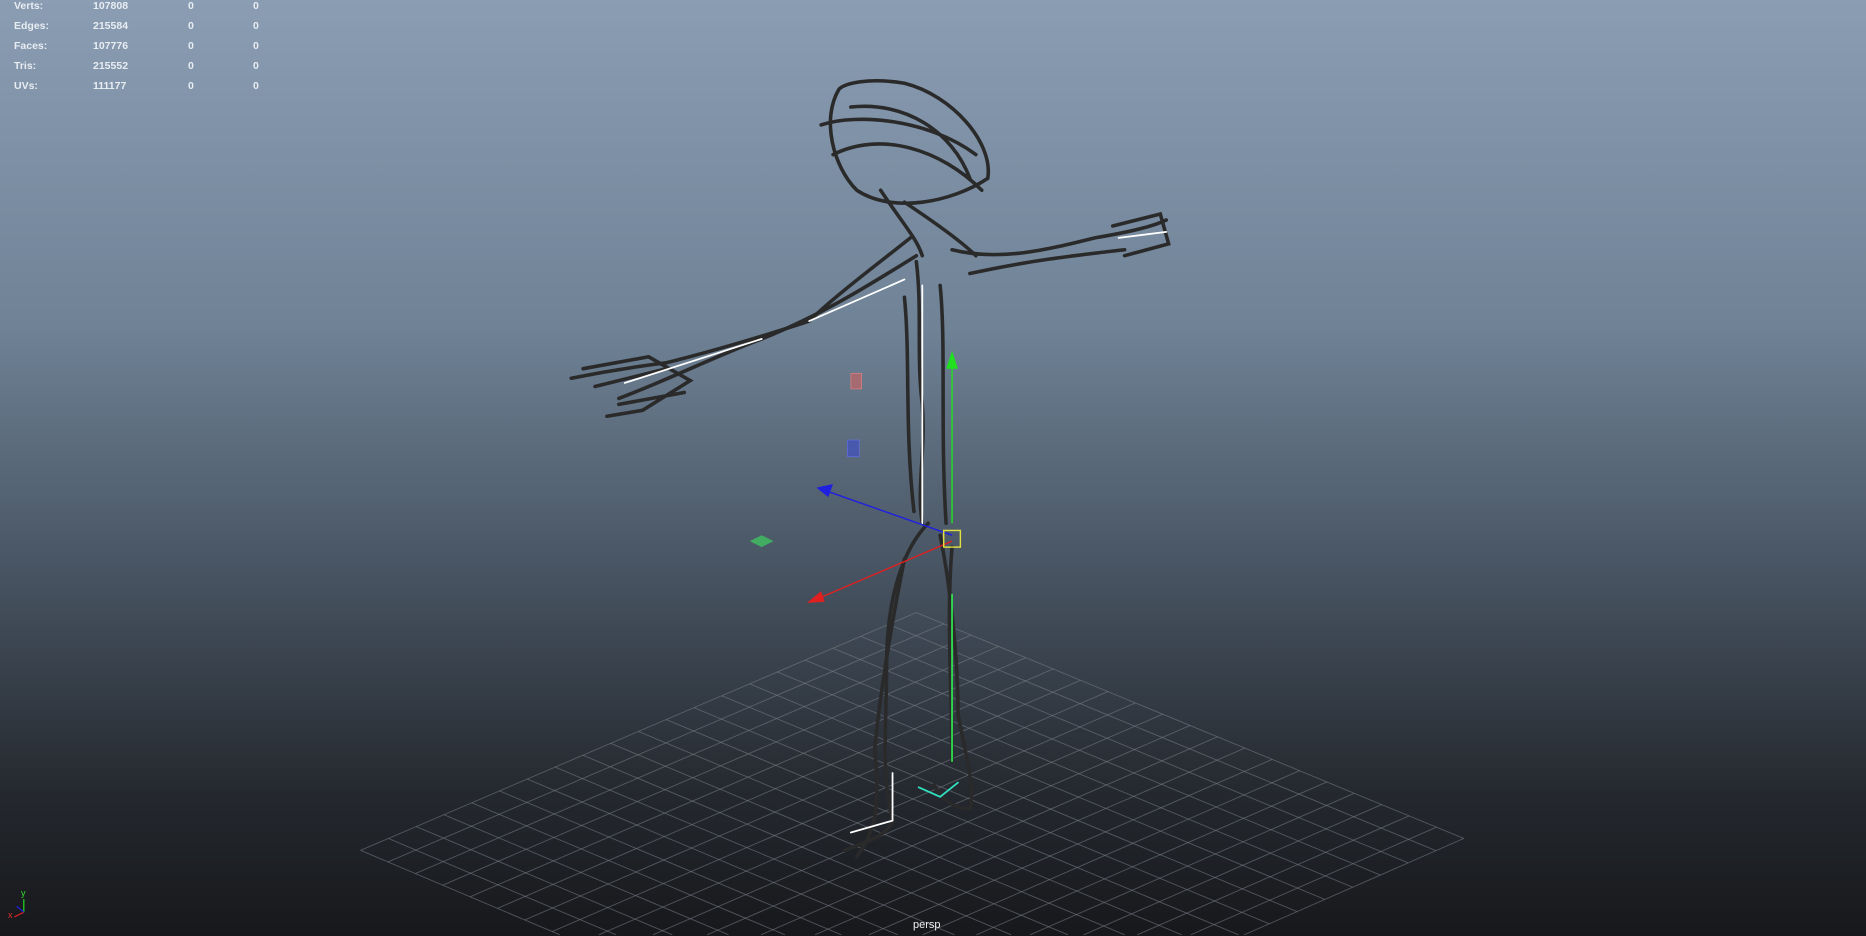 The height and width of the screenshot is (936, 1866). I want to click on y-axis-arrow, so click(952, 359).